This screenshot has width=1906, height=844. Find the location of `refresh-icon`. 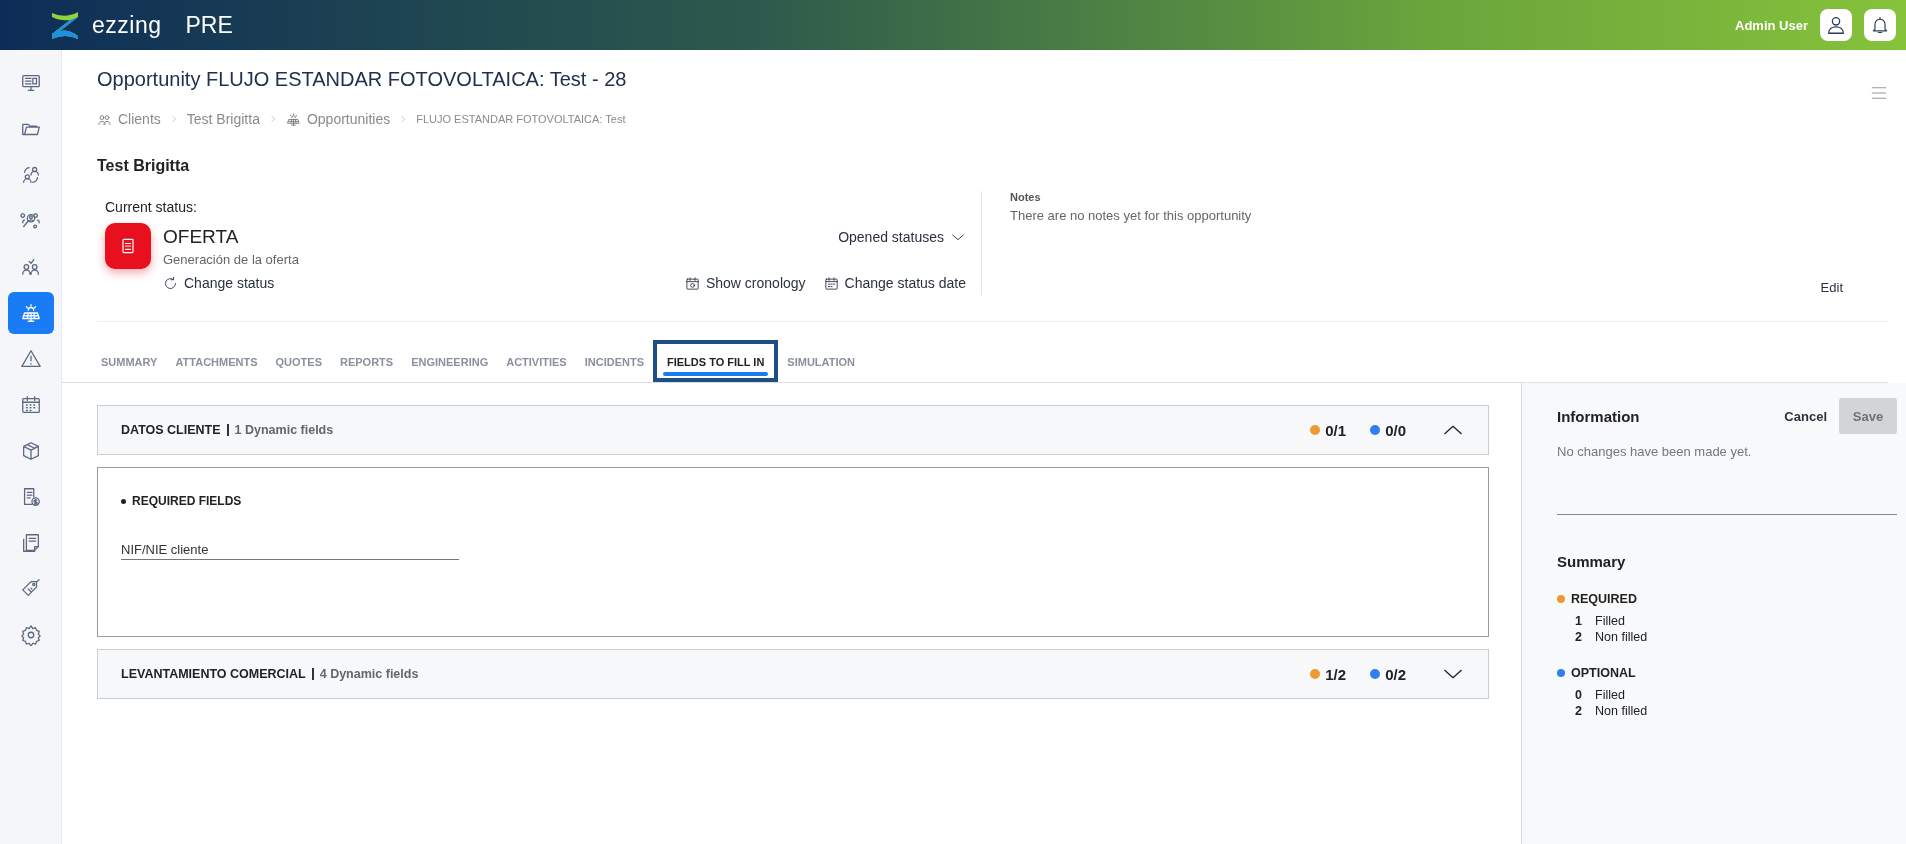

refresh-icon is located at coordinates (170, 283).